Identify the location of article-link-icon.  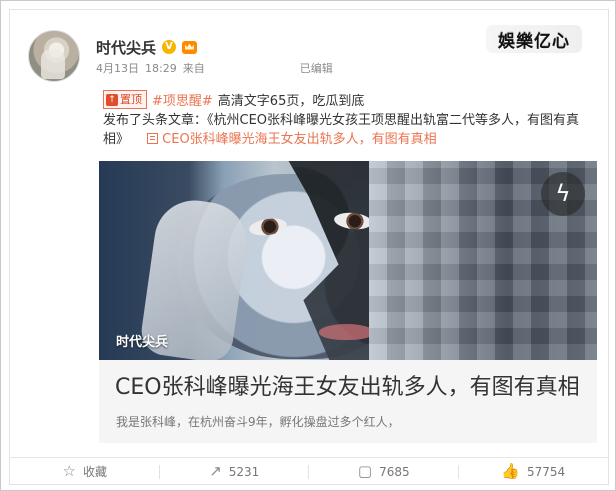
(153, 138).